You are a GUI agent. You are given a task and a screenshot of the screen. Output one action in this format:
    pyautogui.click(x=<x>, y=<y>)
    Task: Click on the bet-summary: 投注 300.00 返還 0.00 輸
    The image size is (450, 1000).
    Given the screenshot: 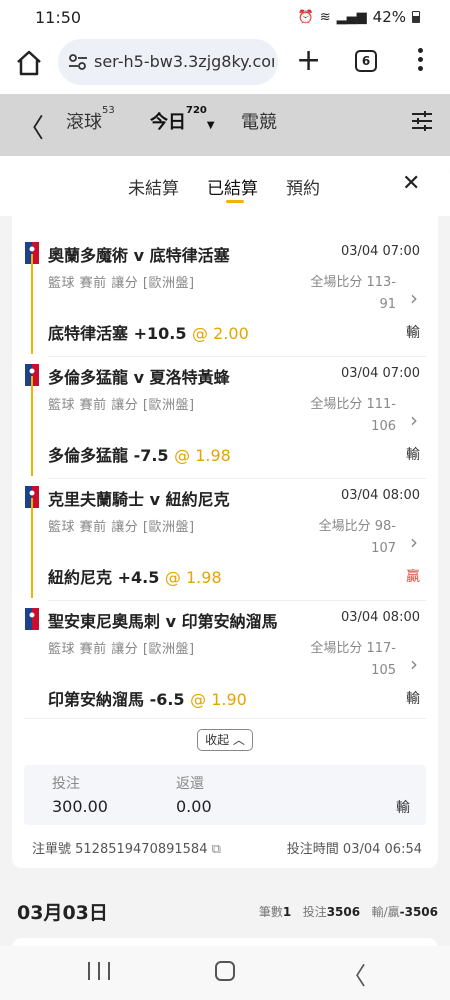 What is the action you would take?
    pyautogui.click(x=225, y=795)
    